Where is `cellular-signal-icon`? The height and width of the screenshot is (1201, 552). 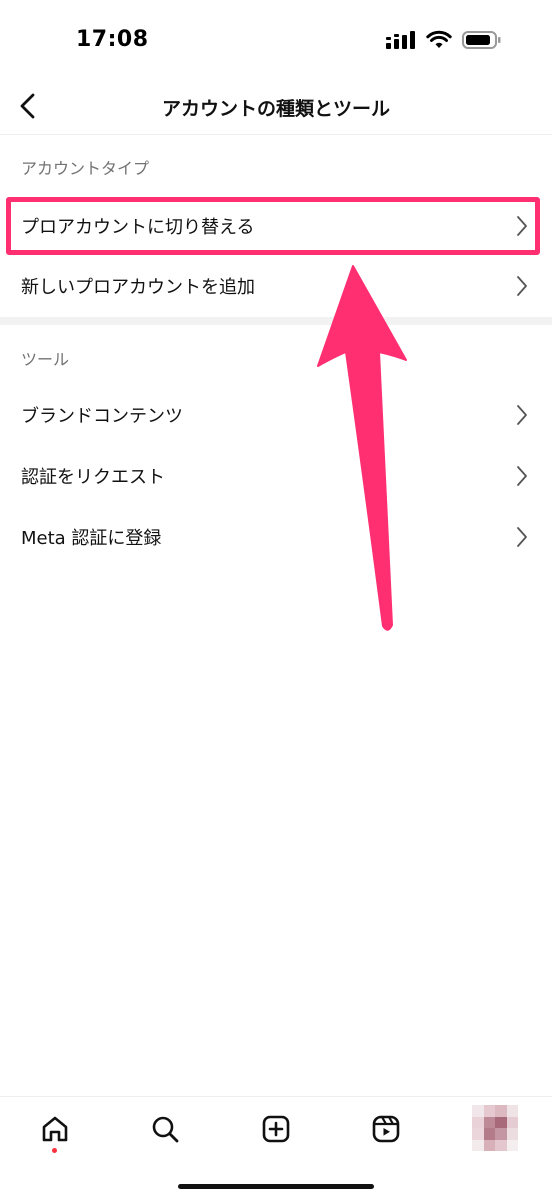 cellular-signal-icon is located at coordinates (400, 40).